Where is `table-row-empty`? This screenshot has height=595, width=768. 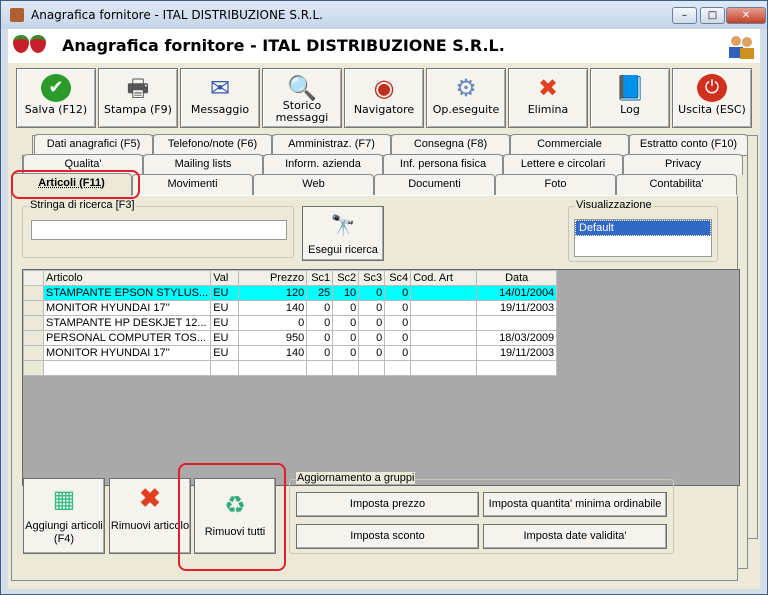
table-row-empty is located at coordinates (290, 368).